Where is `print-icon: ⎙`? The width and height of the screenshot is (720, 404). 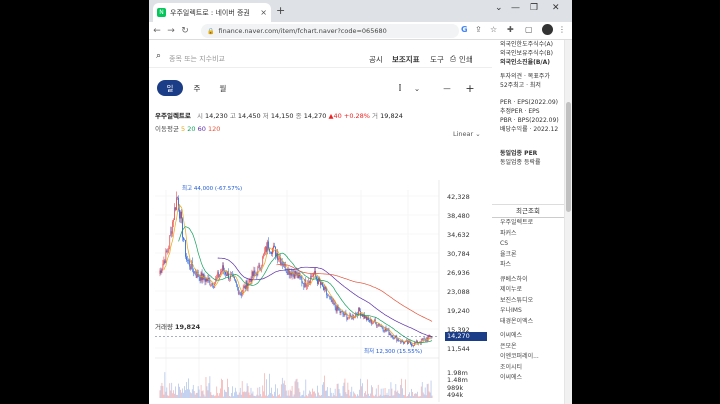 print-icon: ⎙ is located at coordinates (453, 59).